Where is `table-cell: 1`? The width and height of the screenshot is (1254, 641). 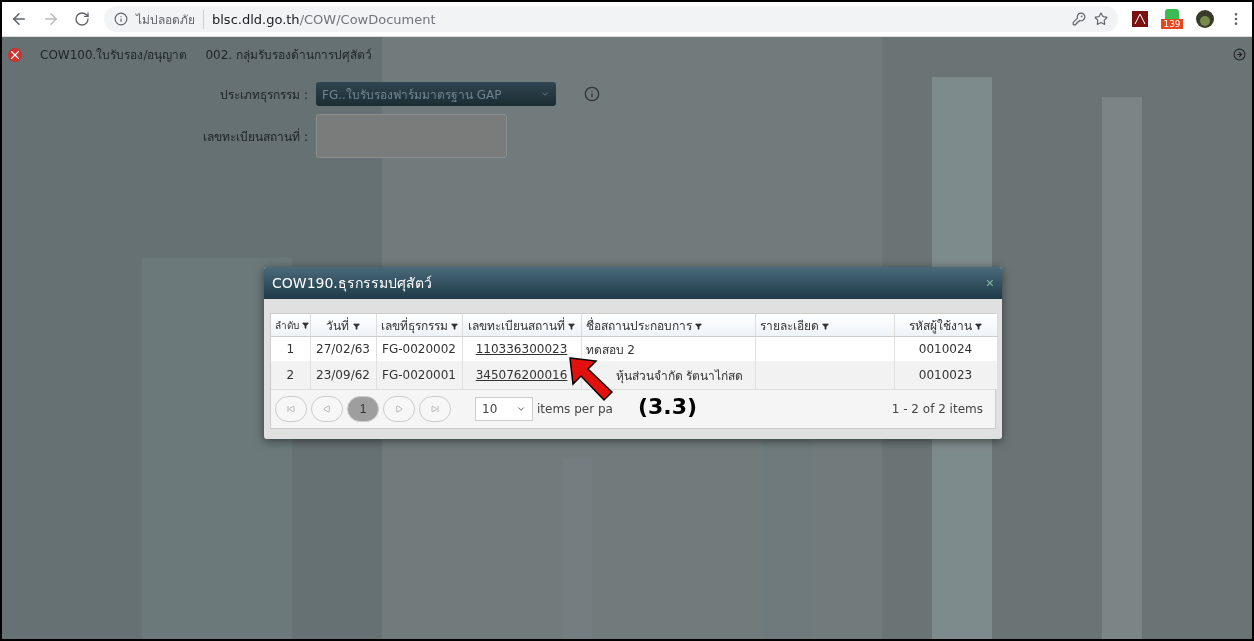 table-cell: 1 is located at coordinates (290, 348).